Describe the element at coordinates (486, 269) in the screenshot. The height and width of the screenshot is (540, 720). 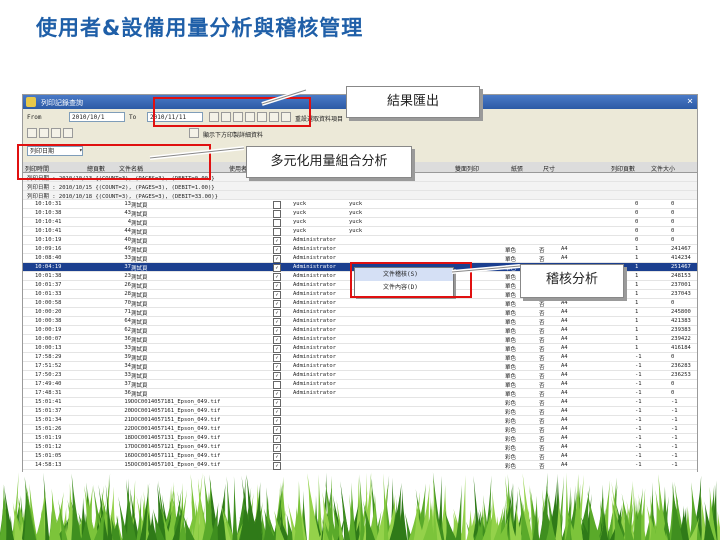
I see `audit-connector-outline` at that location.